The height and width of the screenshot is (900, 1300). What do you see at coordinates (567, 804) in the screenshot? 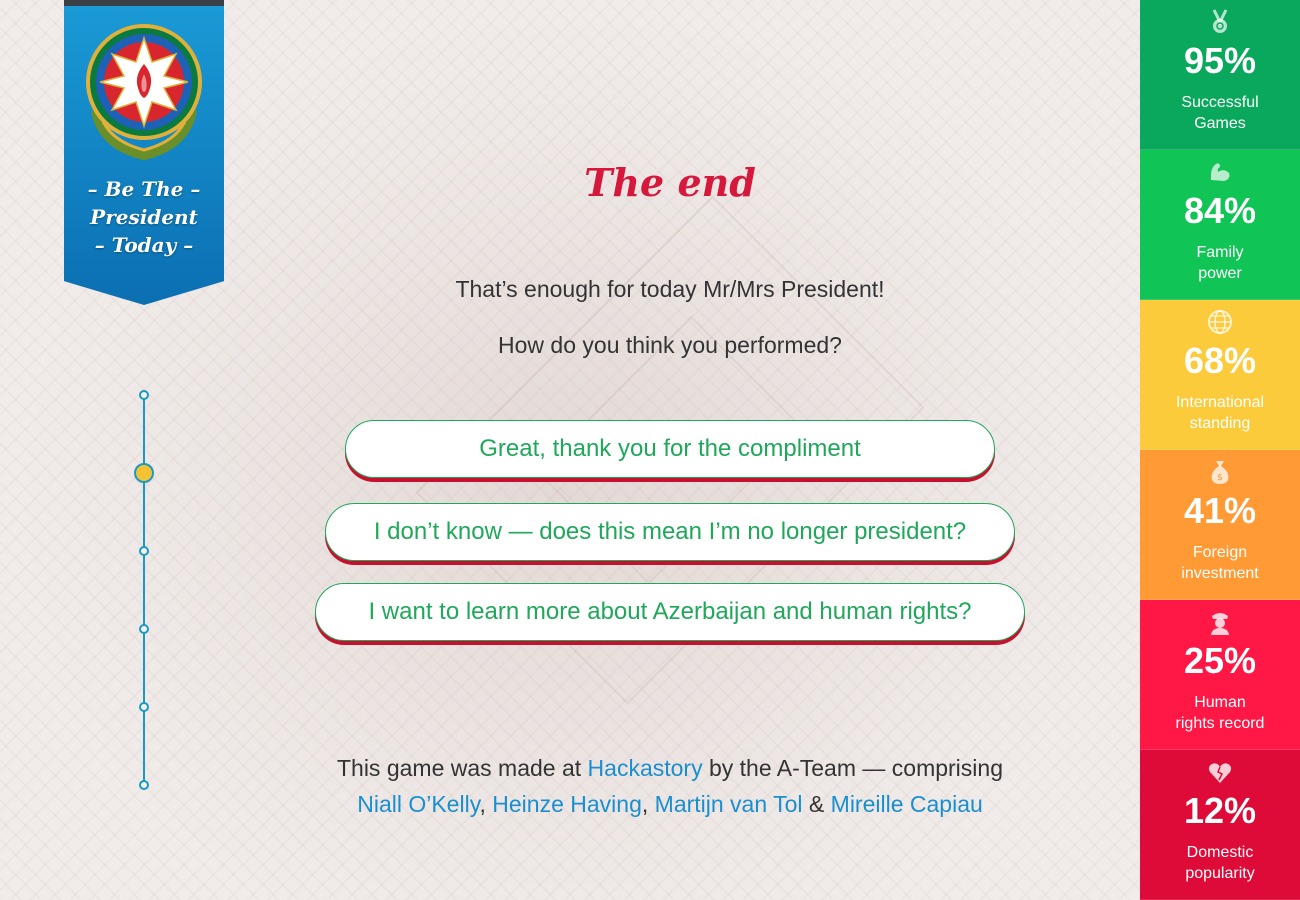
I see `author-link: Heinze Having` at bounding box center [567, 804].